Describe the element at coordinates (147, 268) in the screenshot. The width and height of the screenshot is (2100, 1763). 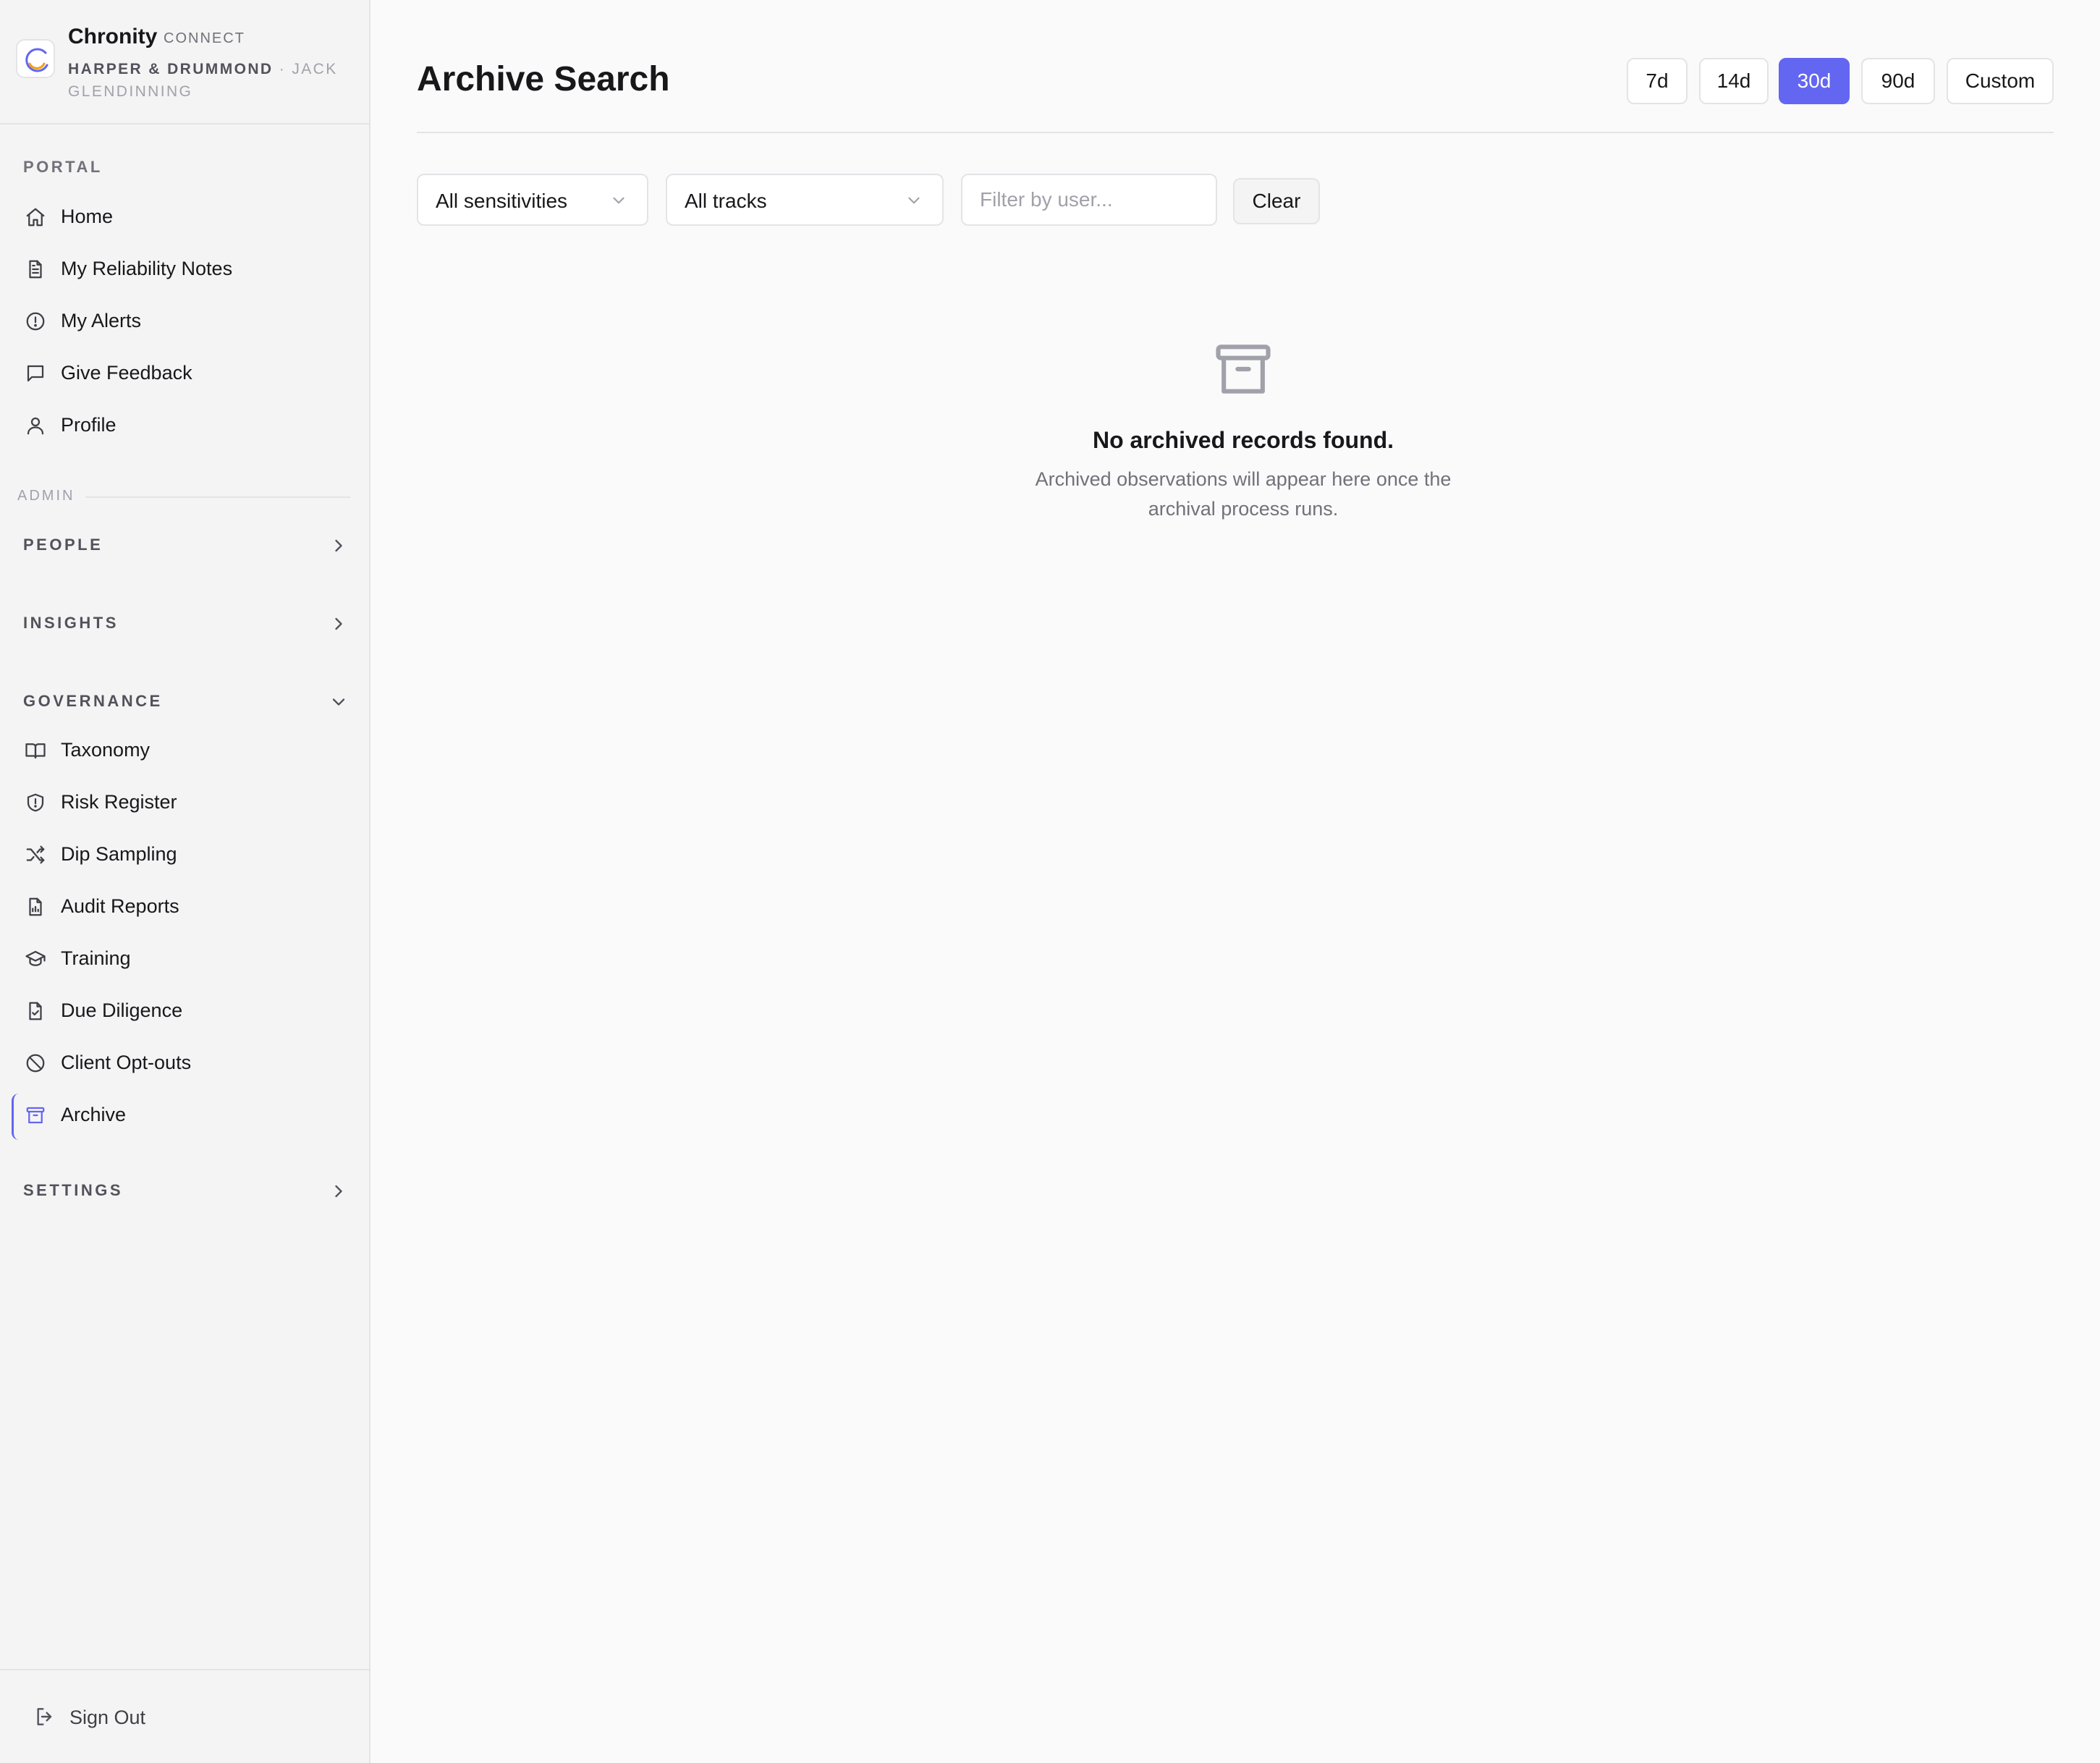
I see `sidebar-item-label: My Reliability Notes` at that location.